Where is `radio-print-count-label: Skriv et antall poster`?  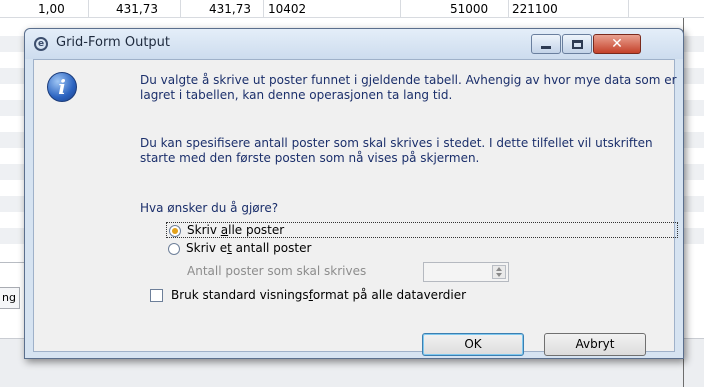
radio-print-count-label: Skriv et antall poster is located at coordinates (249, 248).